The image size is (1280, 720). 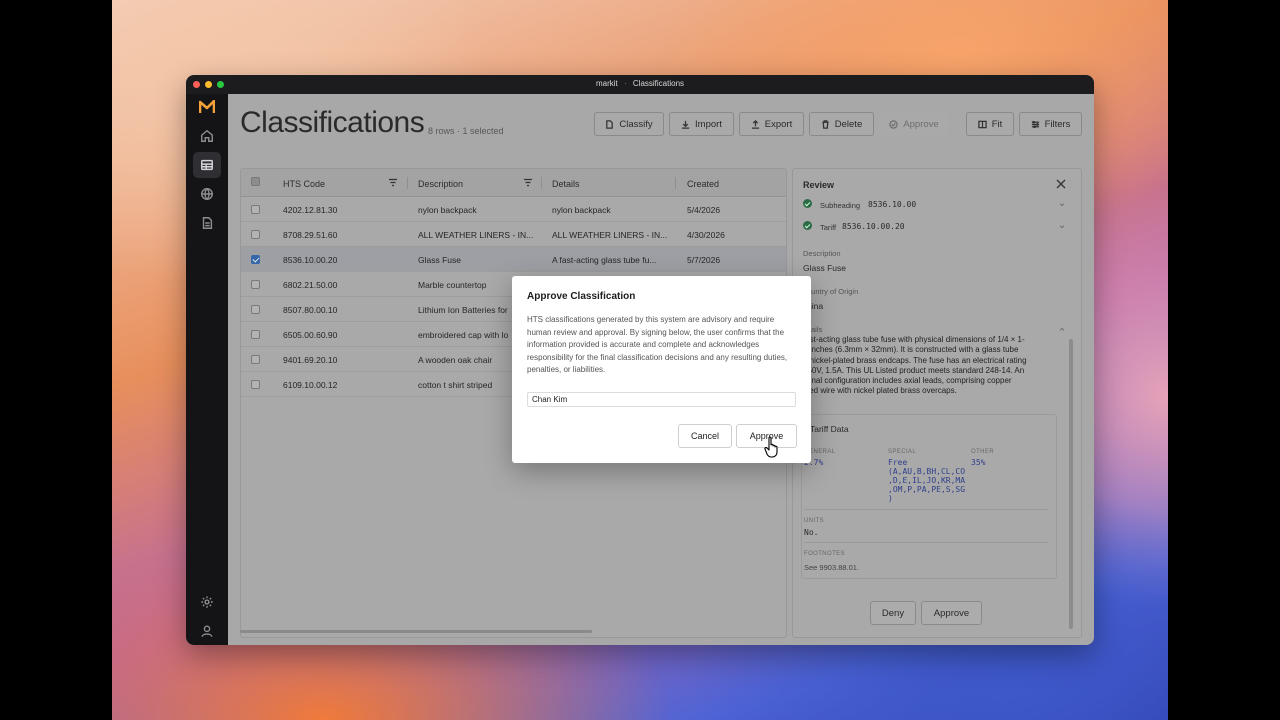 What do you see at coordinates (1071, 484) in the screenshot?
I see `review-scrollbar` at bounding box center [1071, 484].